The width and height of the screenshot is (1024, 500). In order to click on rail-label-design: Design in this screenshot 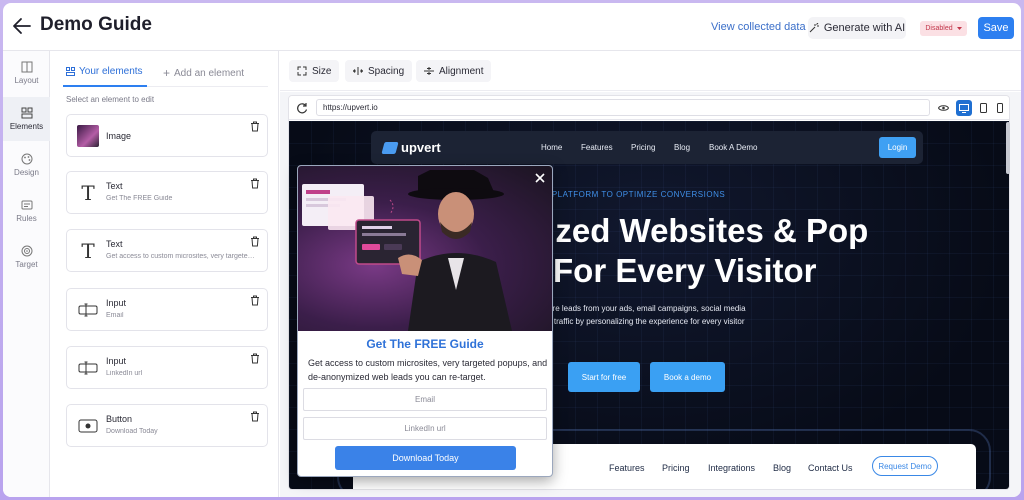, I will do `click(26, 172)`.